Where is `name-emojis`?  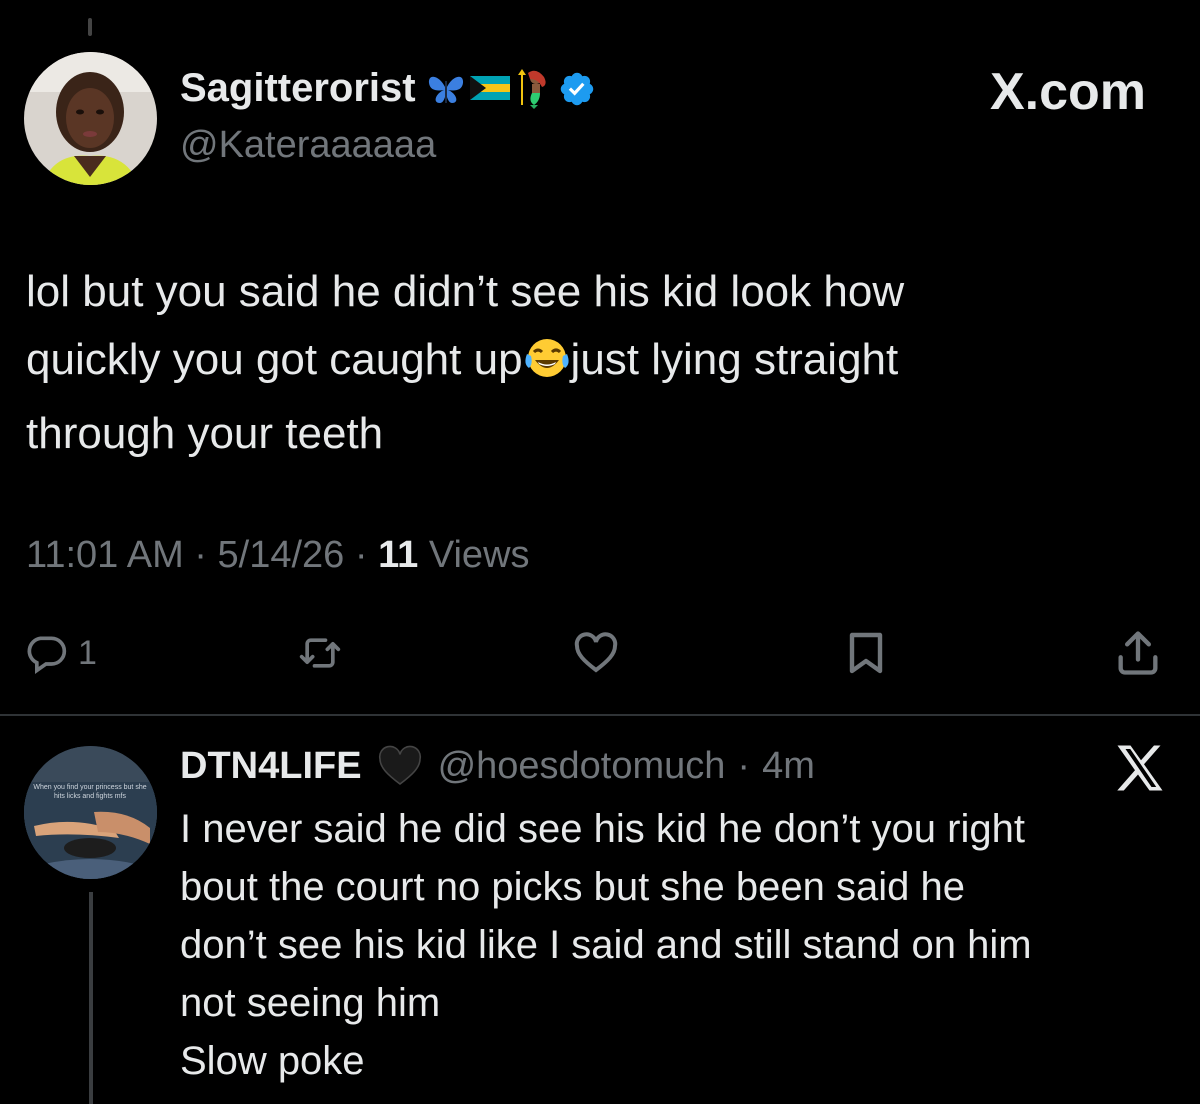
name-emojis is located at coordinates (511, 88).